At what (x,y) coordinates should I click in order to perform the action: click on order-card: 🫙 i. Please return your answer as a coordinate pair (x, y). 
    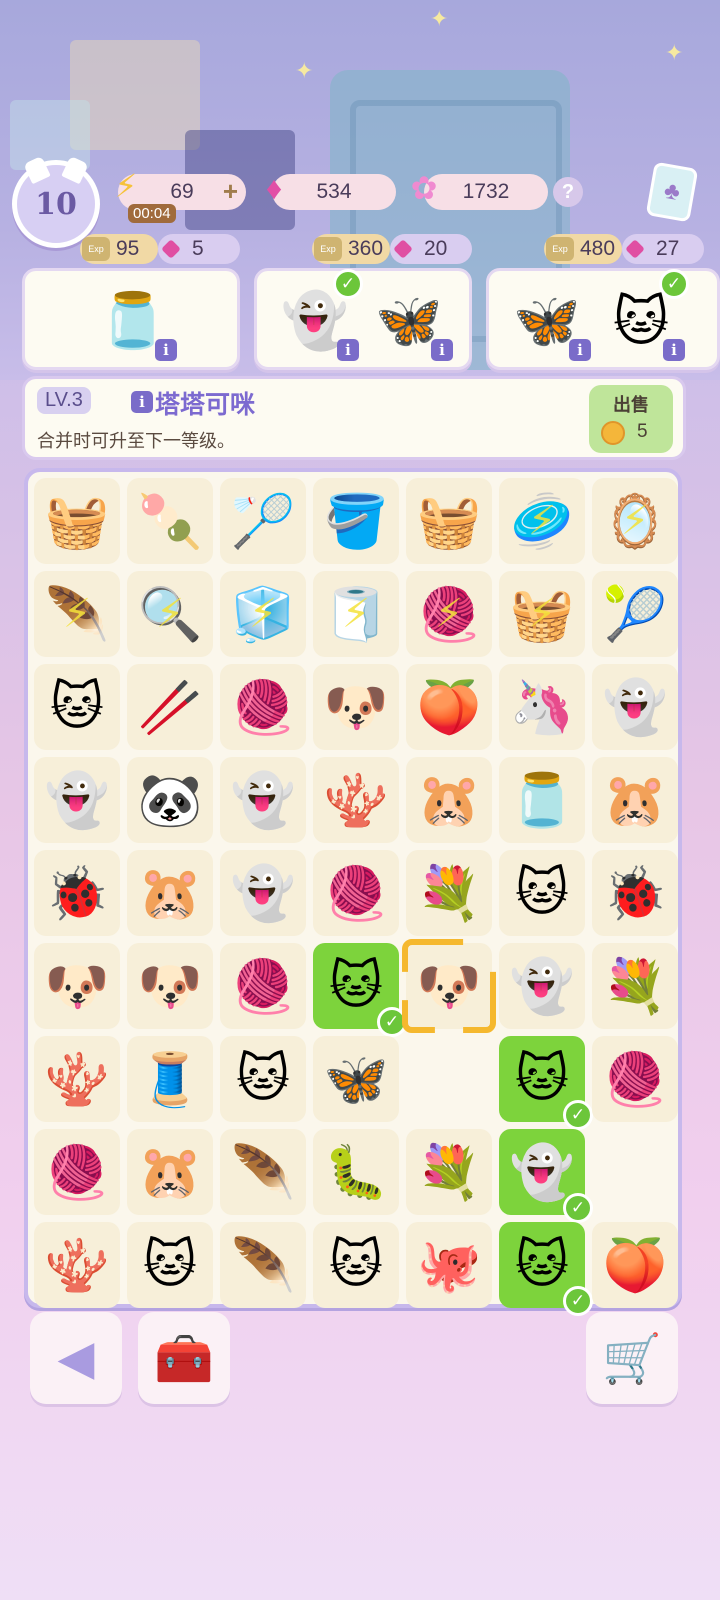
    Looking at the image, I should click on (131, 319).